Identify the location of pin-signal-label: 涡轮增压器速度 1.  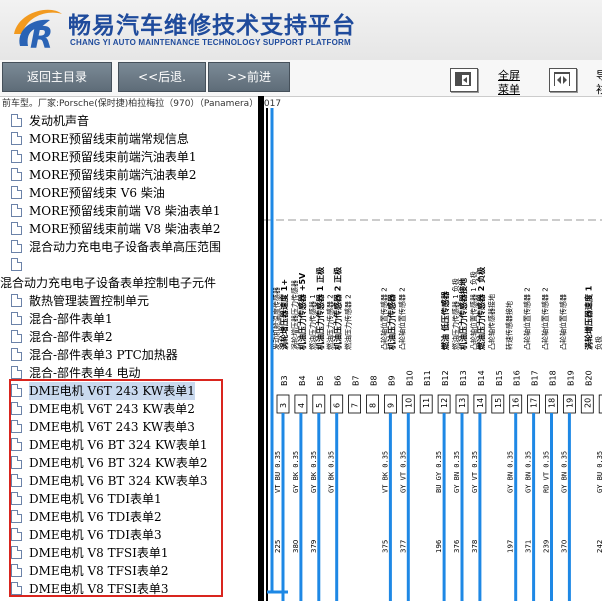
(588, 317).